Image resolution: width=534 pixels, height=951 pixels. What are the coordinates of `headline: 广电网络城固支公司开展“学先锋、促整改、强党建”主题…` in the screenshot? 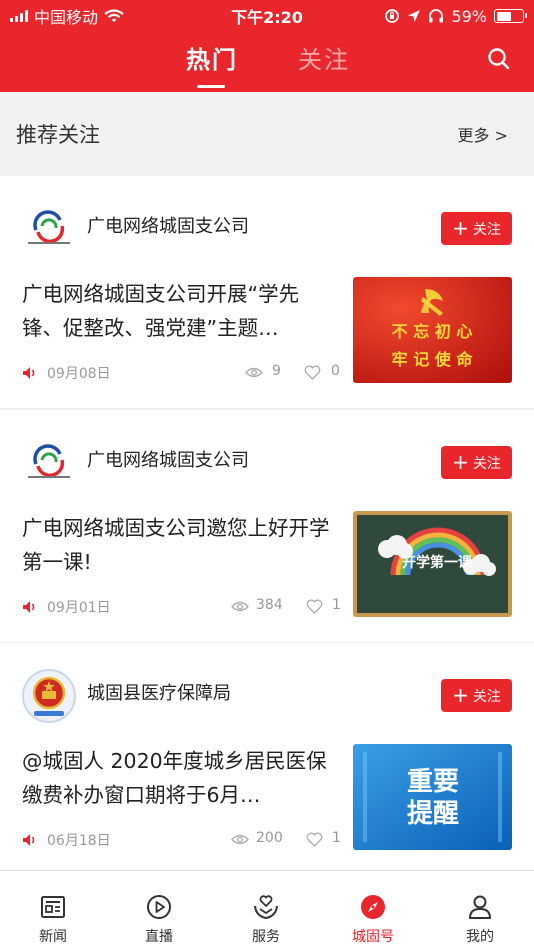 It's located at (177, 311).